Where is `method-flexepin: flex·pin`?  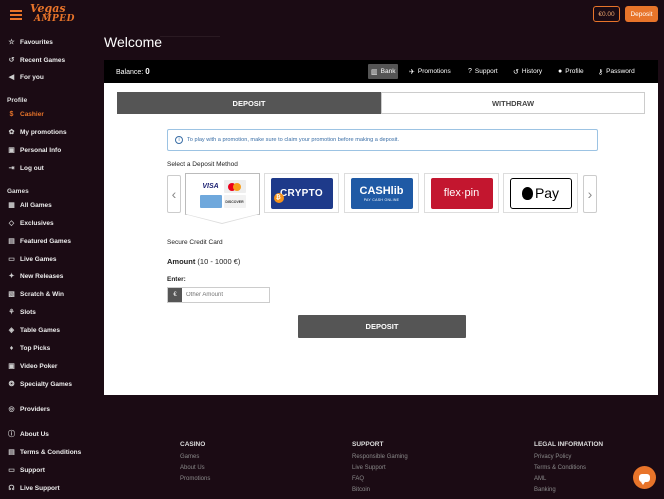 method-flexepin: flex·pin is located at coordinates (461, 193).